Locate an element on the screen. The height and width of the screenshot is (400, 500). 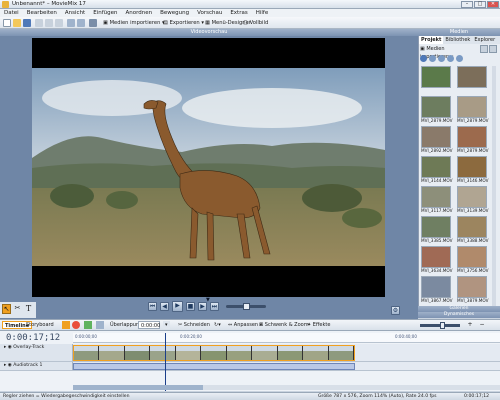
overlap-input: 0:00:00 is located at coordinates (149, 325).